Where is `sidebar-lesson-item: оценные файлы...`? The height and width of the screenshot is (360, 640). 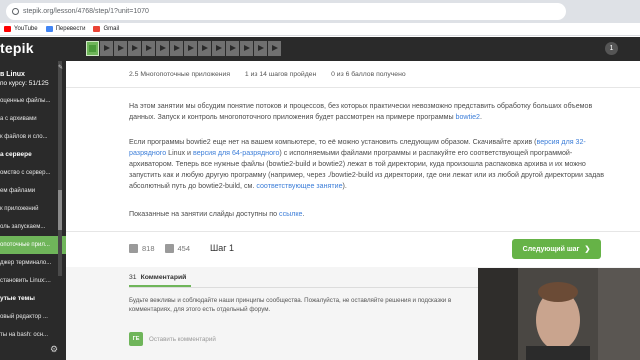 sidebar-lesson-item: оценные файлы... is located at coordinates (33, 101).